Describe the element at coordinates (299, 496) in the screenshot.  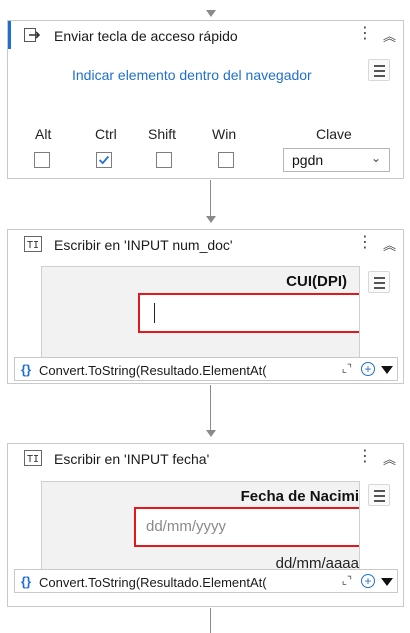
I see `preview-field-label: Fecha de Nacimi` at that location.